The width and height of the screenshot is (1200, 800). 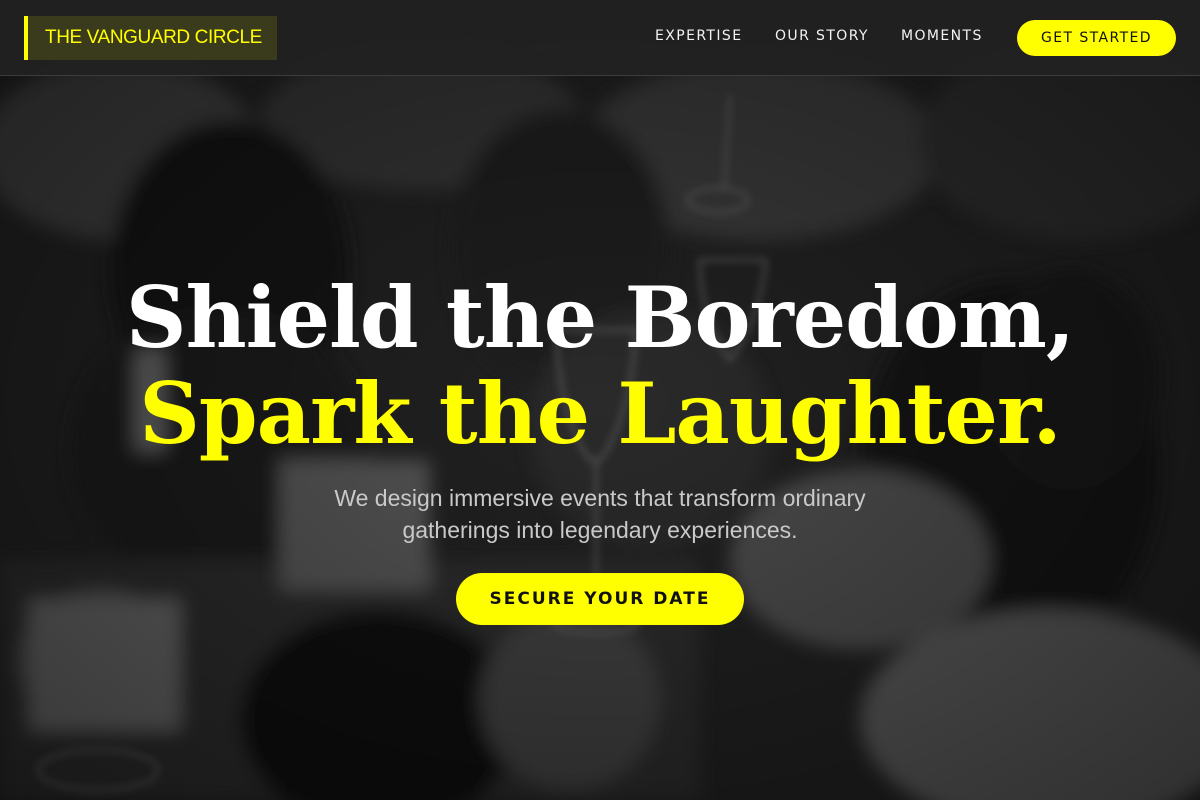 I want to click on nav-link-expertise: EXPERTISE, so click(x=698, y=36).